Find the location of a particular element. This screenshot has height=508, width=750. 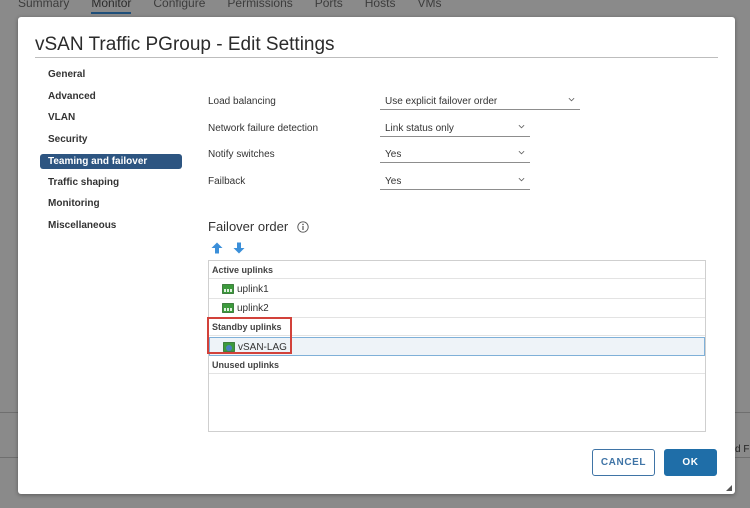

info-icon is located at coordinates (303, 227).